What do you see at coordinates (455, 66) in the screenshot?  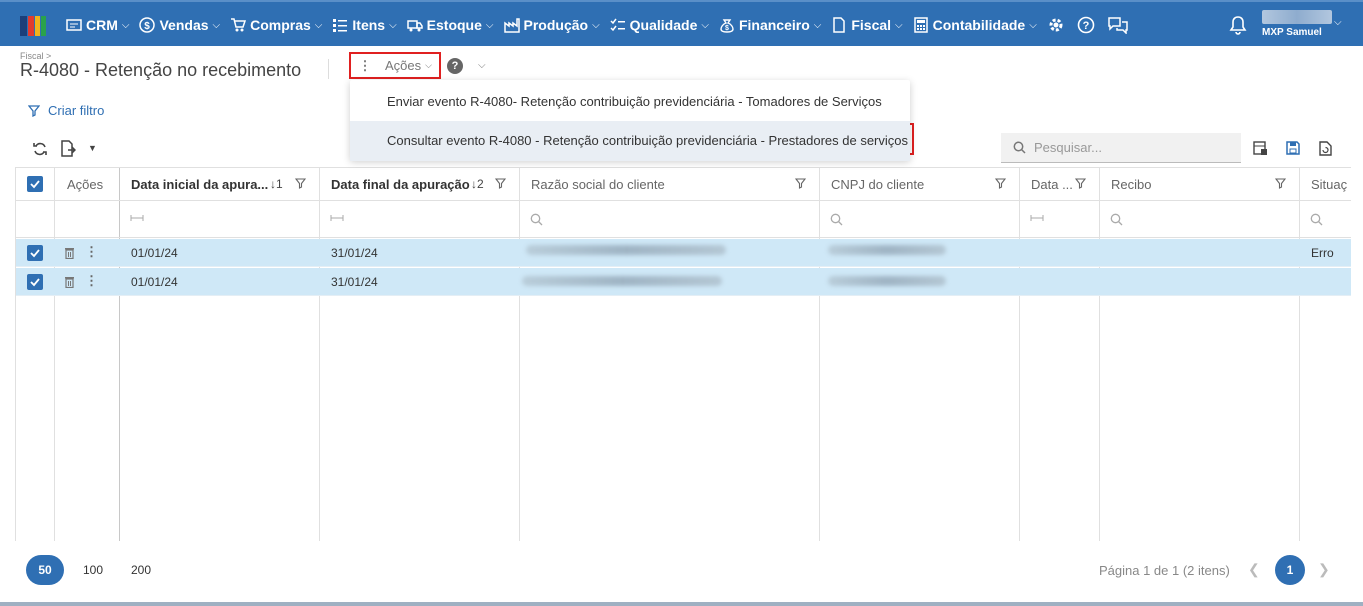 I see `help-icon: ?` at bounding box center [455, 66].